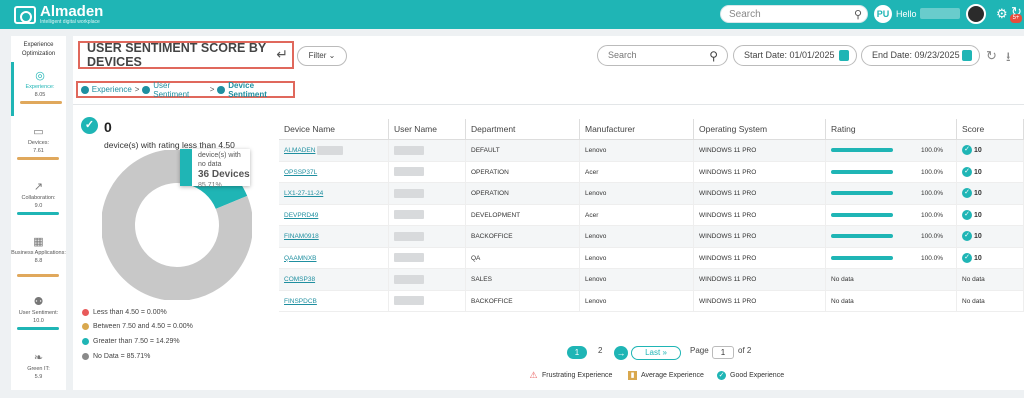 This screenshot has width=1024, height=398. What do you see at coordinates (976, 14) in the screenshot?
I see `user-photo-avatar` at bounding box center [976, 14].